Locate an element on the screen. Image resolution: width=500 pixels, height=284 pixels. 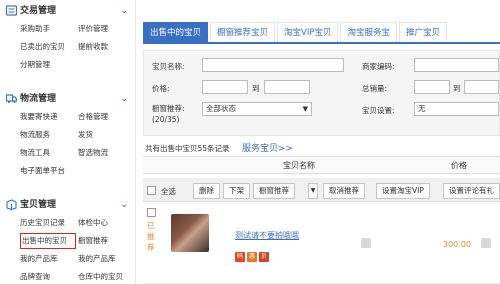
summary-bar: 共有出售中宝贝55条记录 服务宝贝>> is located at coordinates (219, 147).